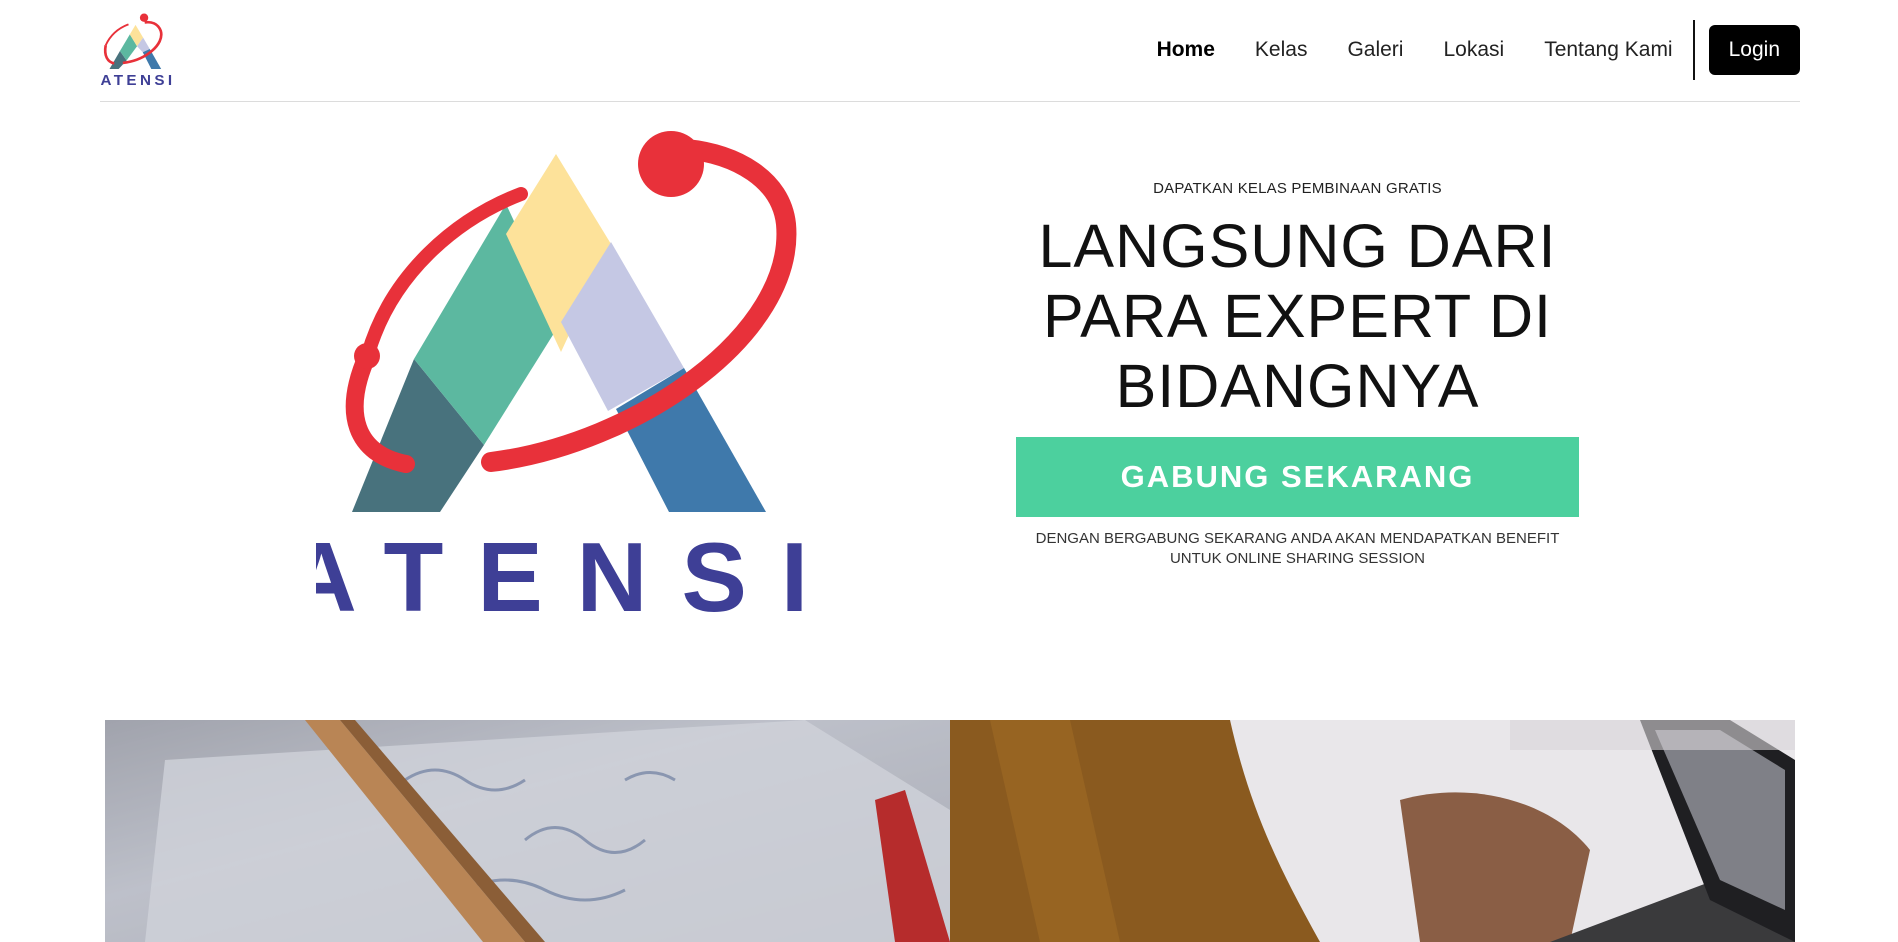  What do you see at coordinates (1281, 50) in the screenshot?
I see `nav-kelas: Kelas` at bounding box center [1281, 50].